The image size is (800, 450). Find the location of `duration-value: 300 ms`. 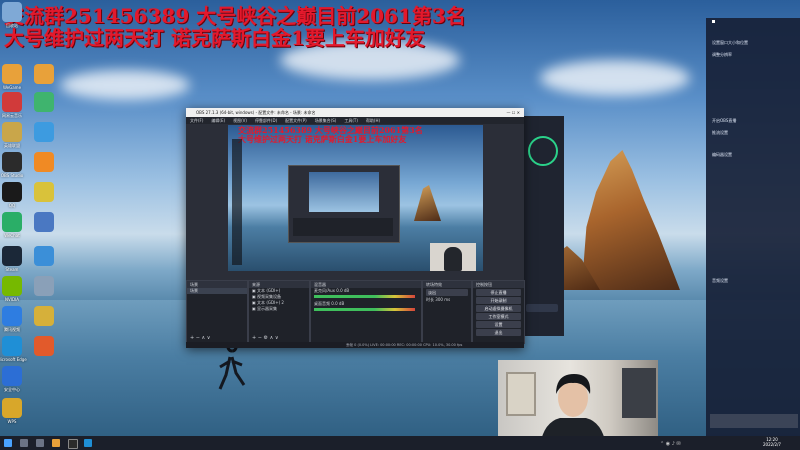

duration-value: 300 ms is located at coordinates (442, 299).